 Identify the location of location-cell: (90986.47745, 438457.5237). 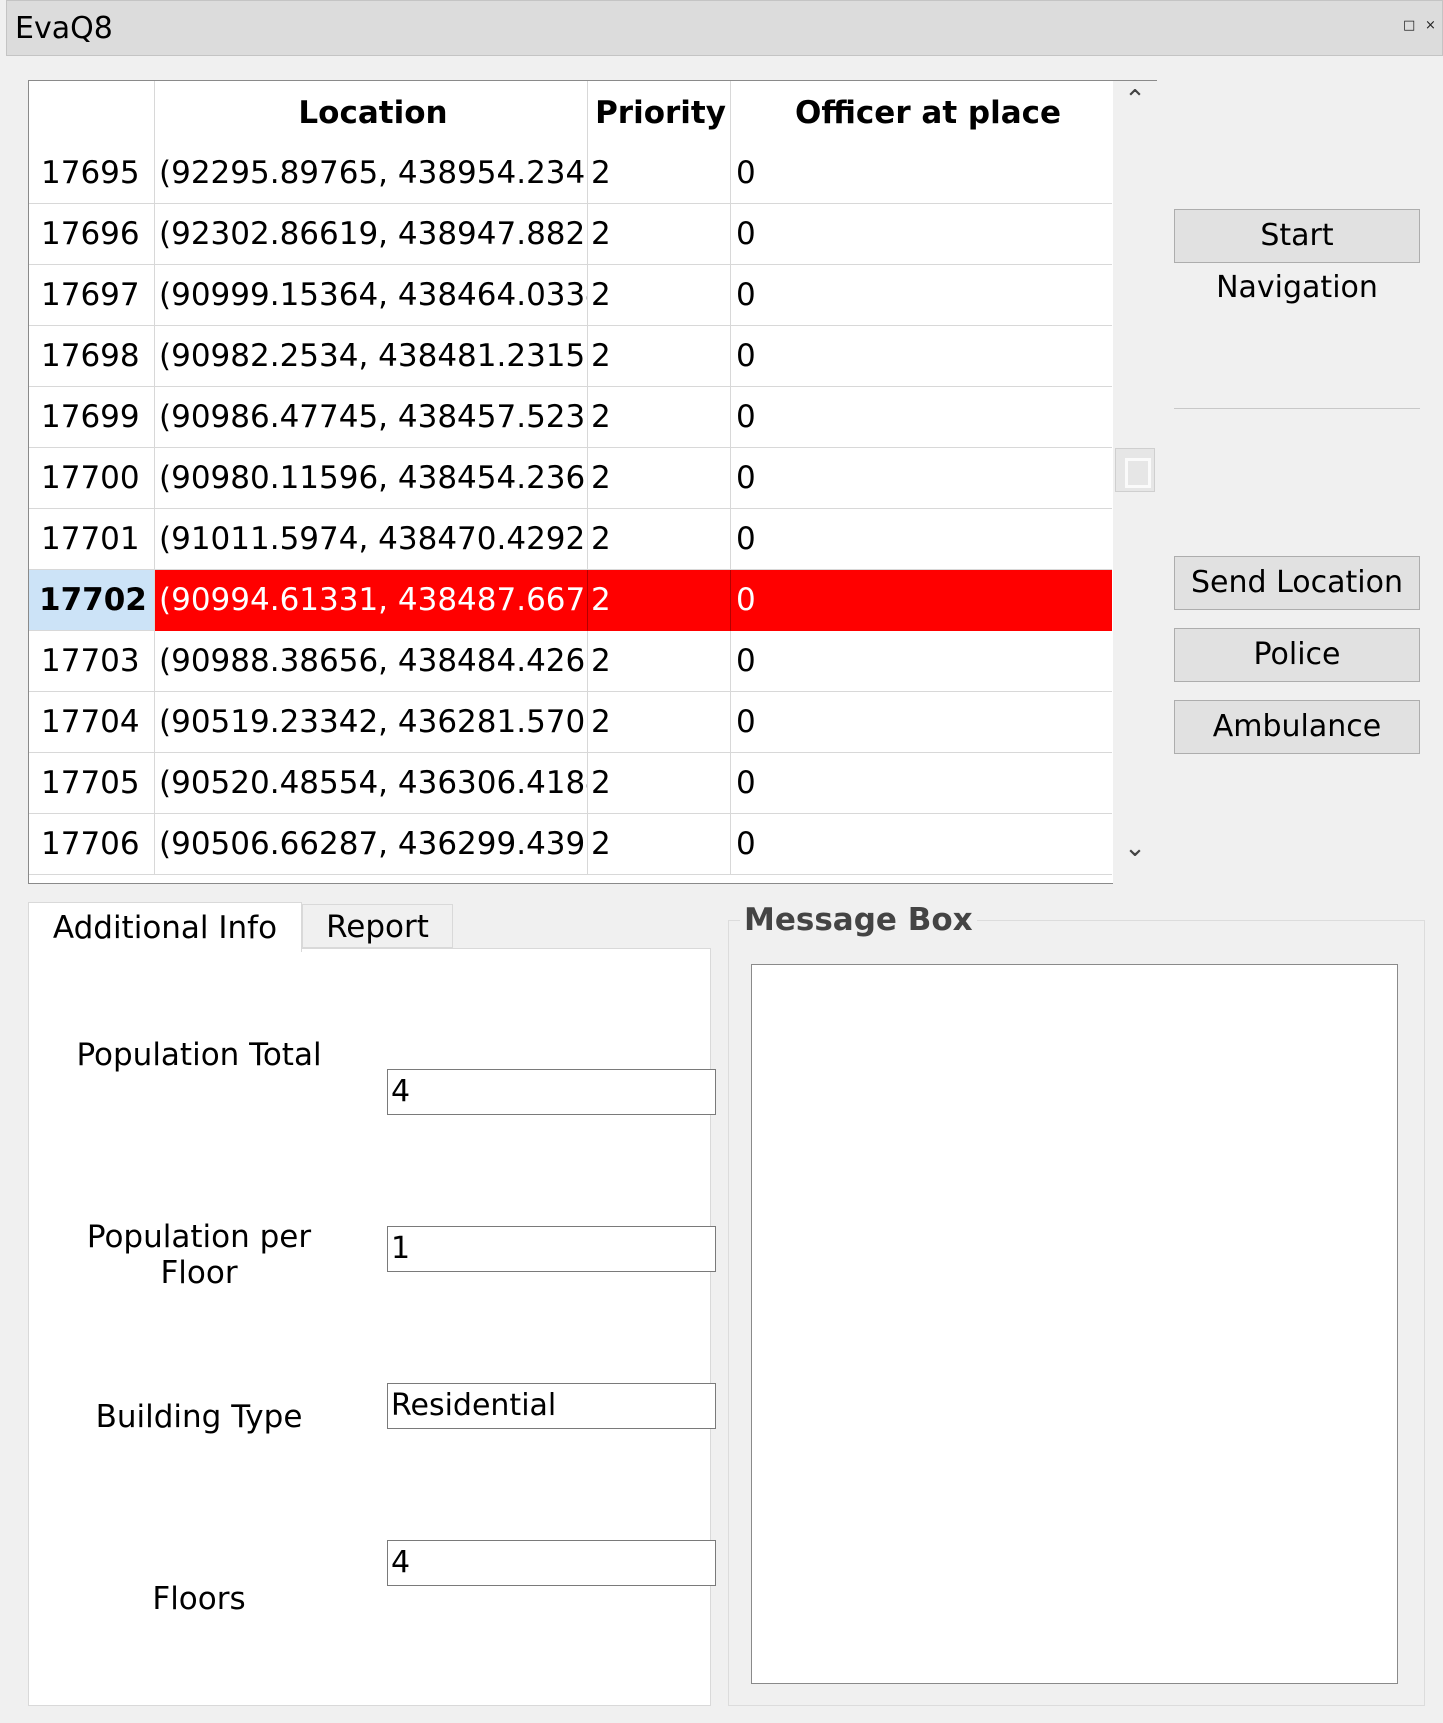
(371, 417).